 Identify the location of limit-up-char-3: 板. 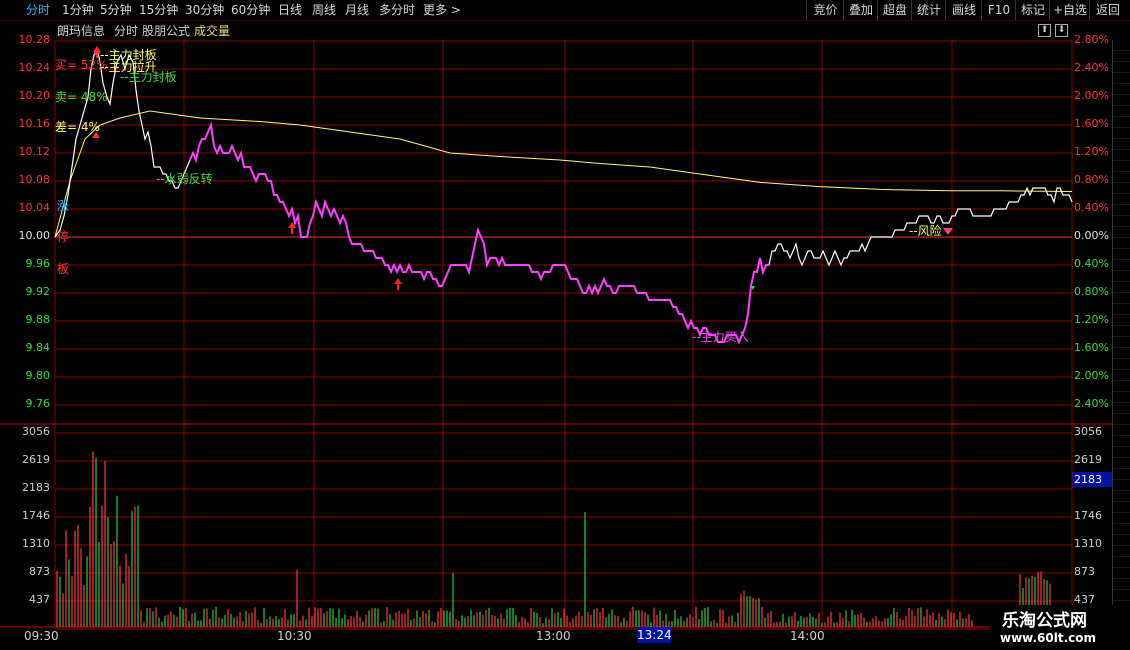
(63, 269).